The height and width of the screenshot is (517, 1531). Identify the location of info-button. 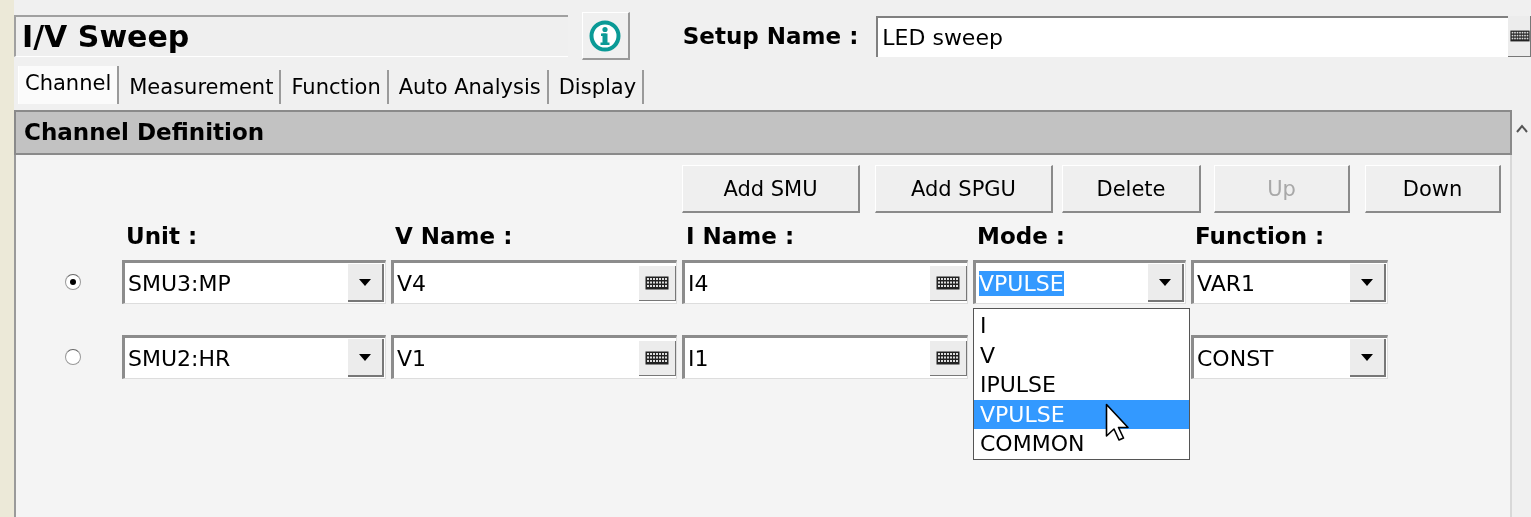
(605, 36).